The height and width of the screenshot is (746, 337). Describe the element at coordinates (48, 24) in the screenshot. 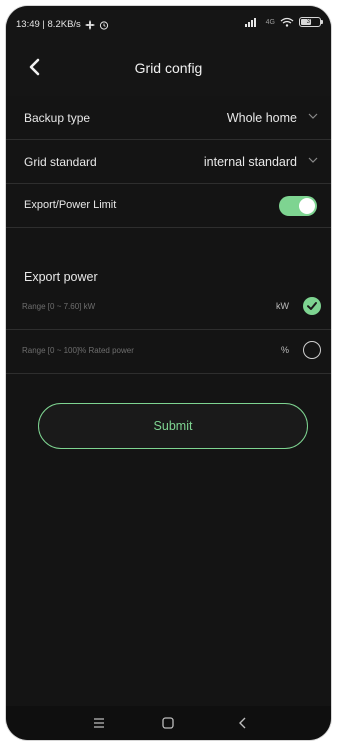

I see `status-time-speed: 13:49 | 8.2KB/s` at that location.